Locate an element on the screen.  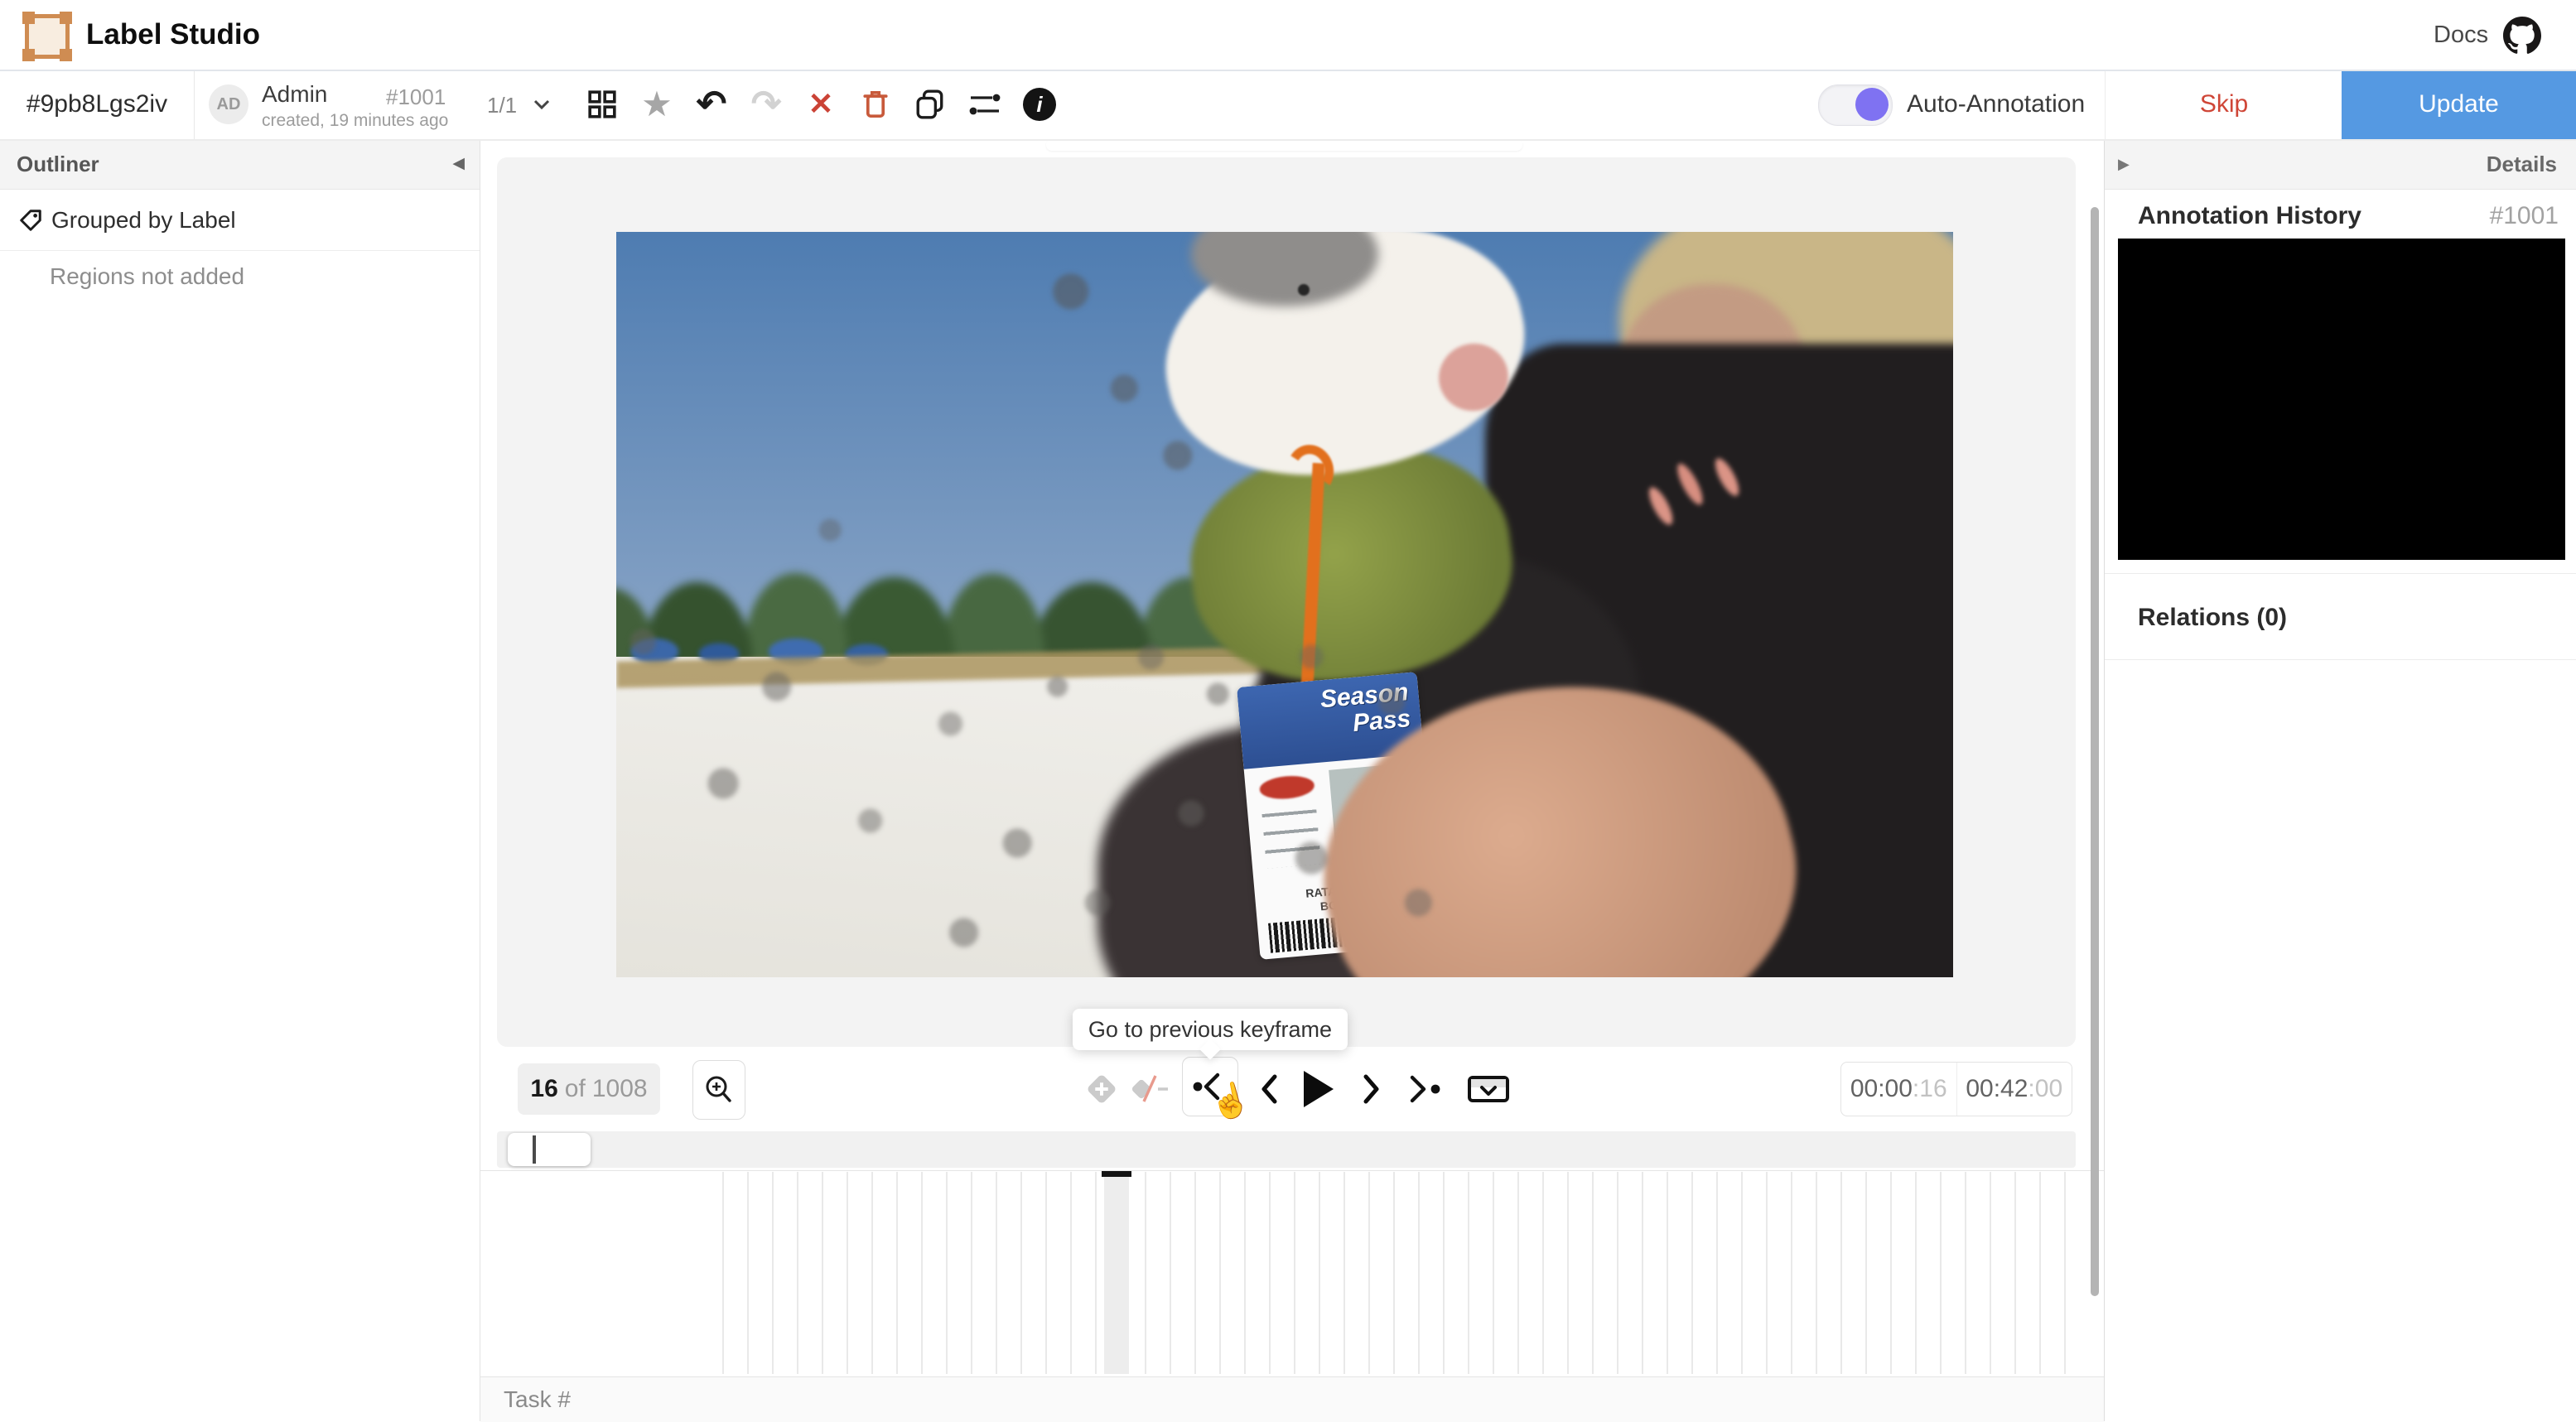
time-duration-frames: :00 is located at coordinates (2045, 1088).